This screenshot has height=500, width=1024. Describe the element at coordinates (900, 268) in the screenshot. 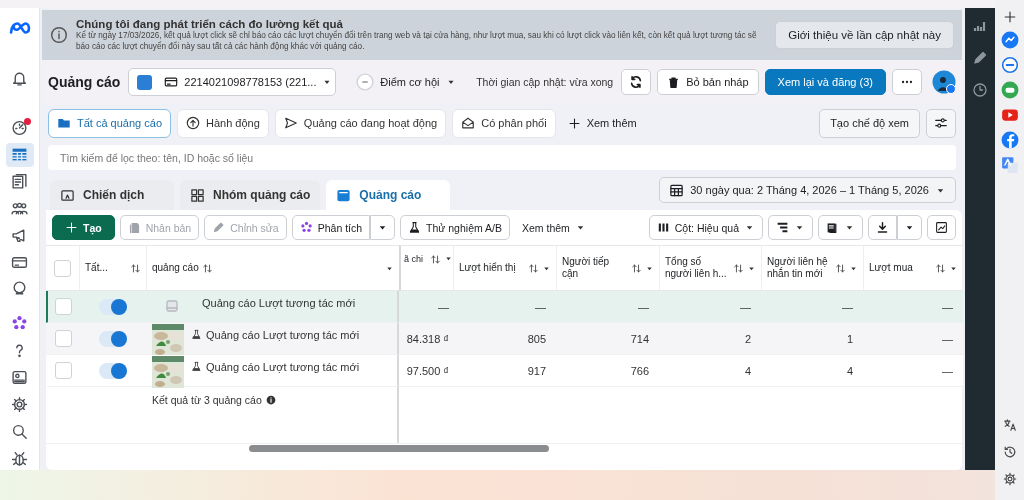

I see `column-header: Lượt mua` at that location.